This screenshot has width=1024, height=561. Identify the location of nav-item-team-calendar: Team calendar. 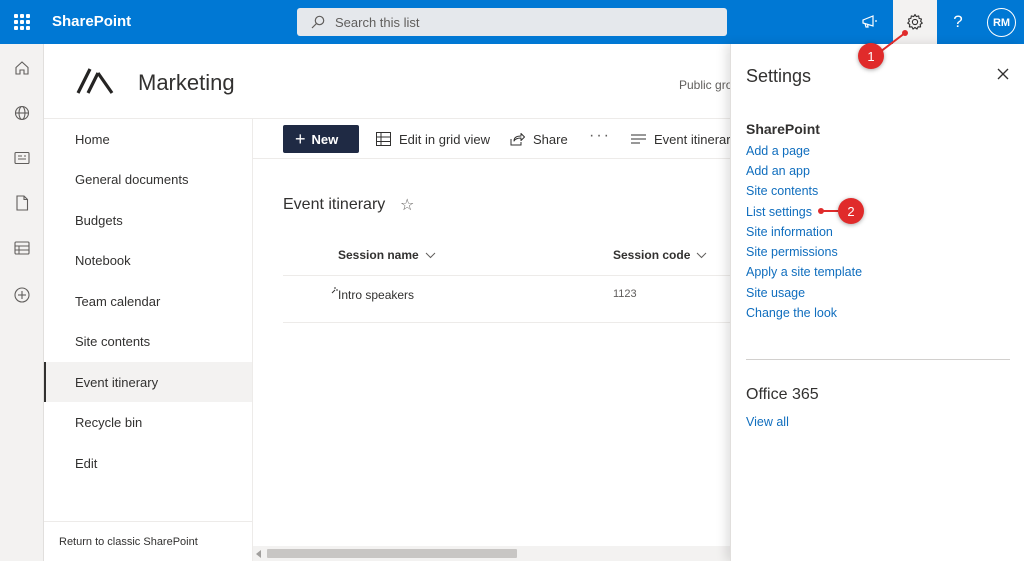
(148, 301).